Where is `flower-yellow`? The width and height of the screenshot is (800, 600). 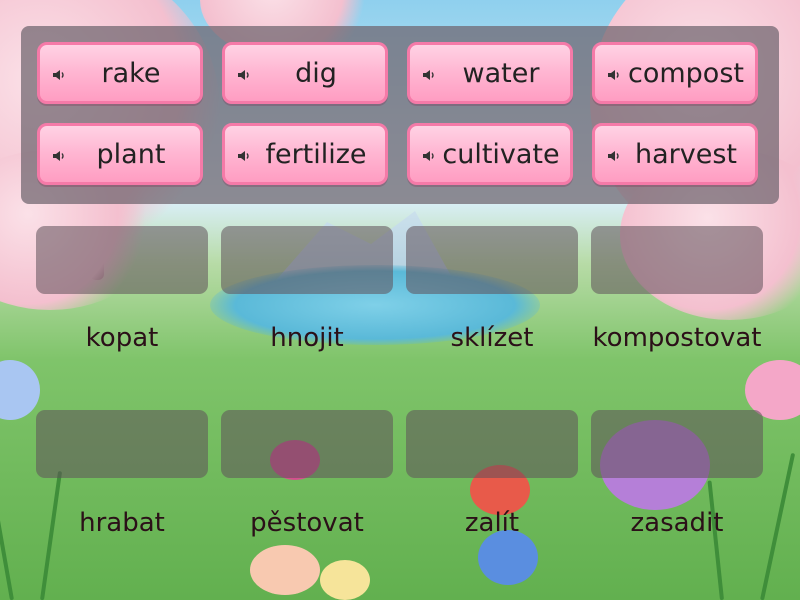 flower-yellow is located at coordinates (345, 580).